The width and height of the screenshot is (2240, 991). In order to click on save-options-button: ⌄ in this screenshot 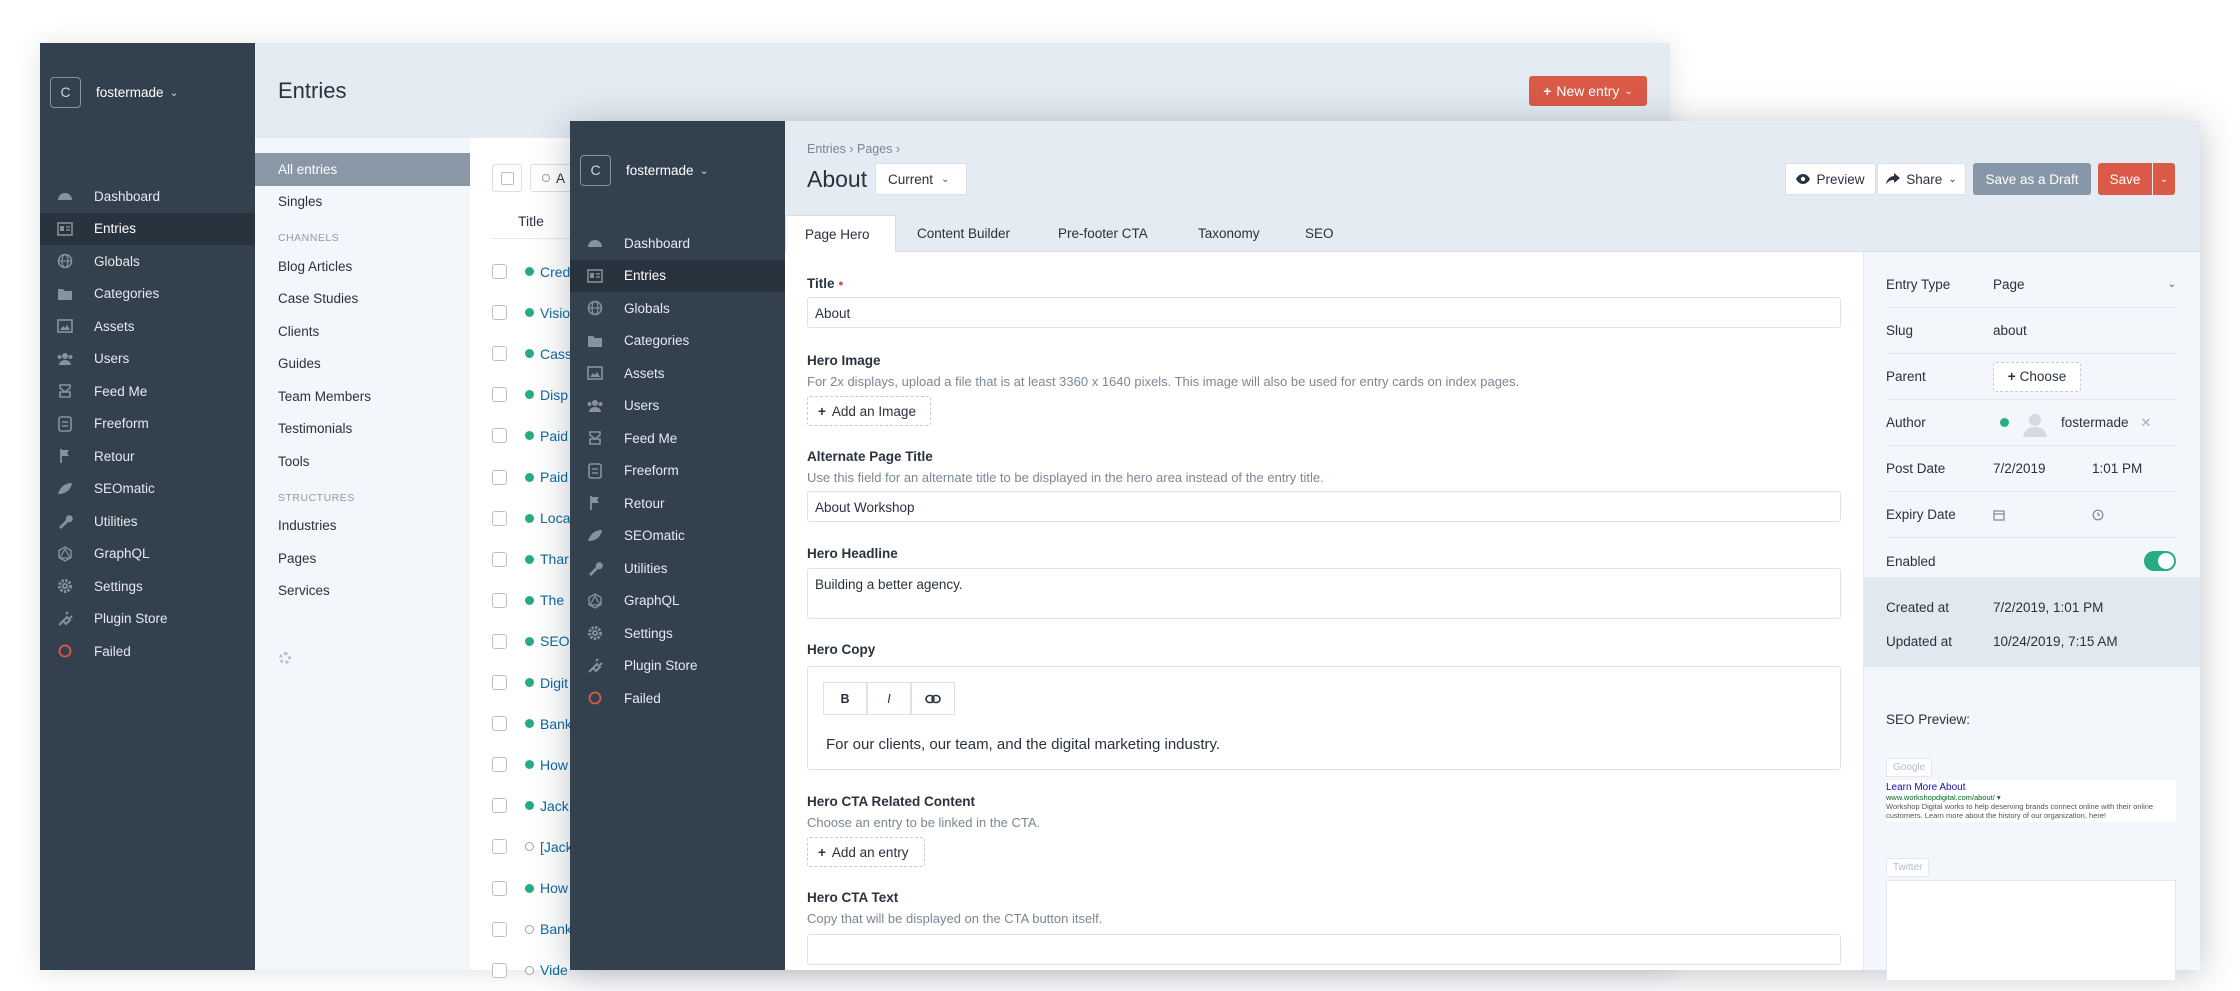, I will do `click(2164, 179)`.